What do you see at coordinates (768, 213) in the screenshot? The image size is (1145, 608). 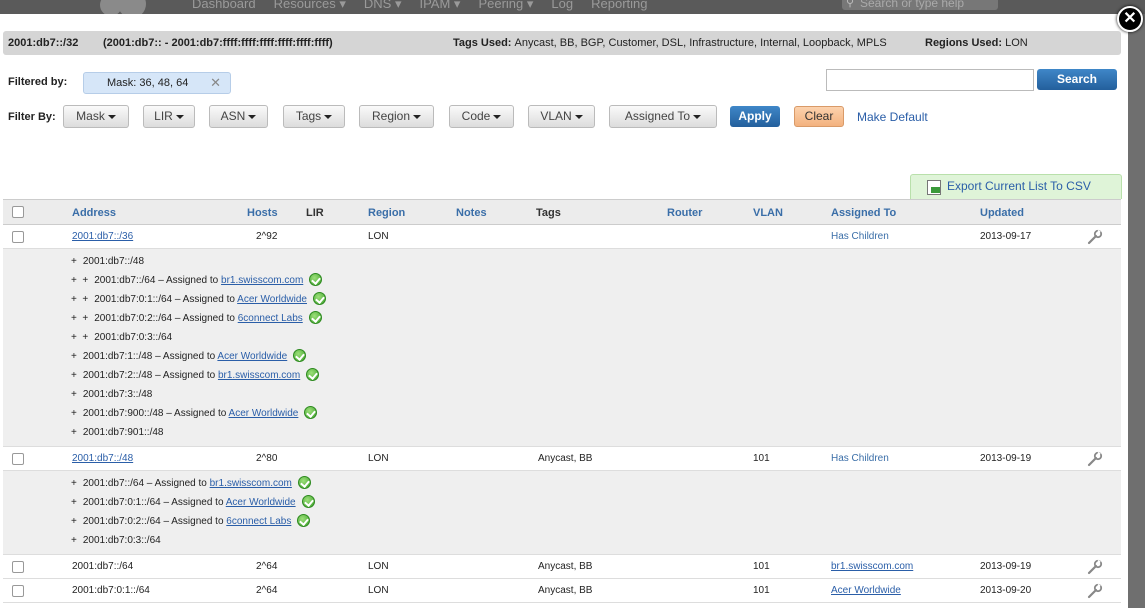 I see `col-vlan: VLAN` at bounding box center [768, 213].